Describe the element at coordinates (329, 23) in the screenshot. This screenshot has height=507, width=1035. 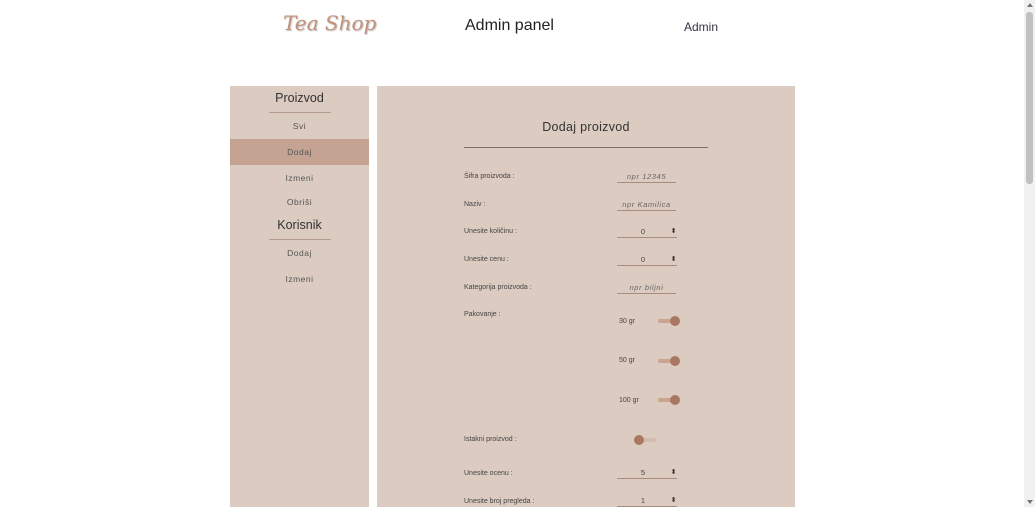
I see `brand-logo: Tea Shop` at that location.